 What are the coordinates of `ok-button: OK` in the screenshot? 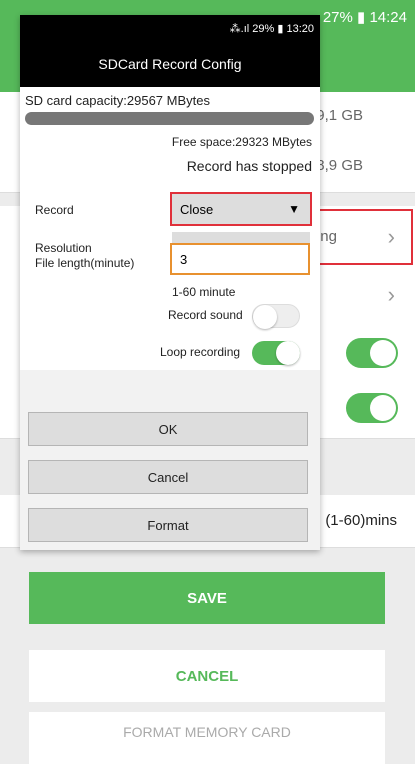 It's located at (168, 429).